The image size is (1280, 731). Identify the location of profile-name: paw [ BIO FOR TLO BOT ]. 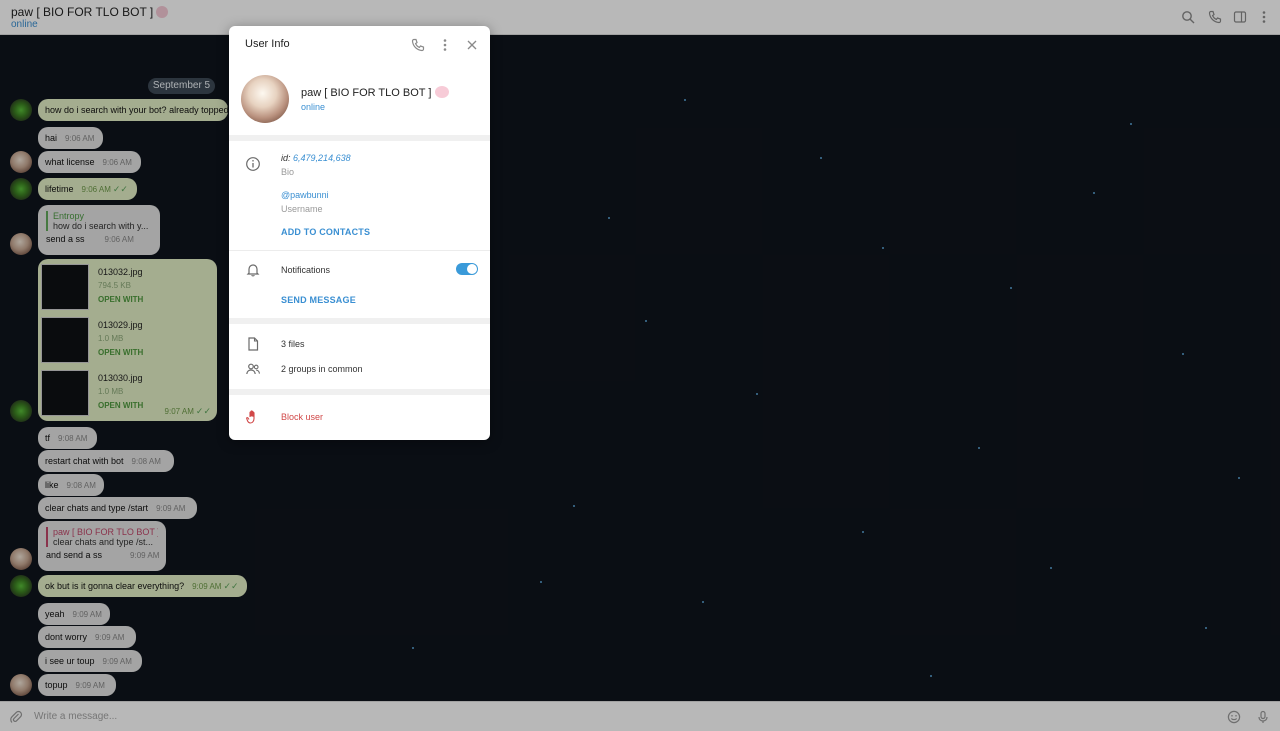
(375, 92).